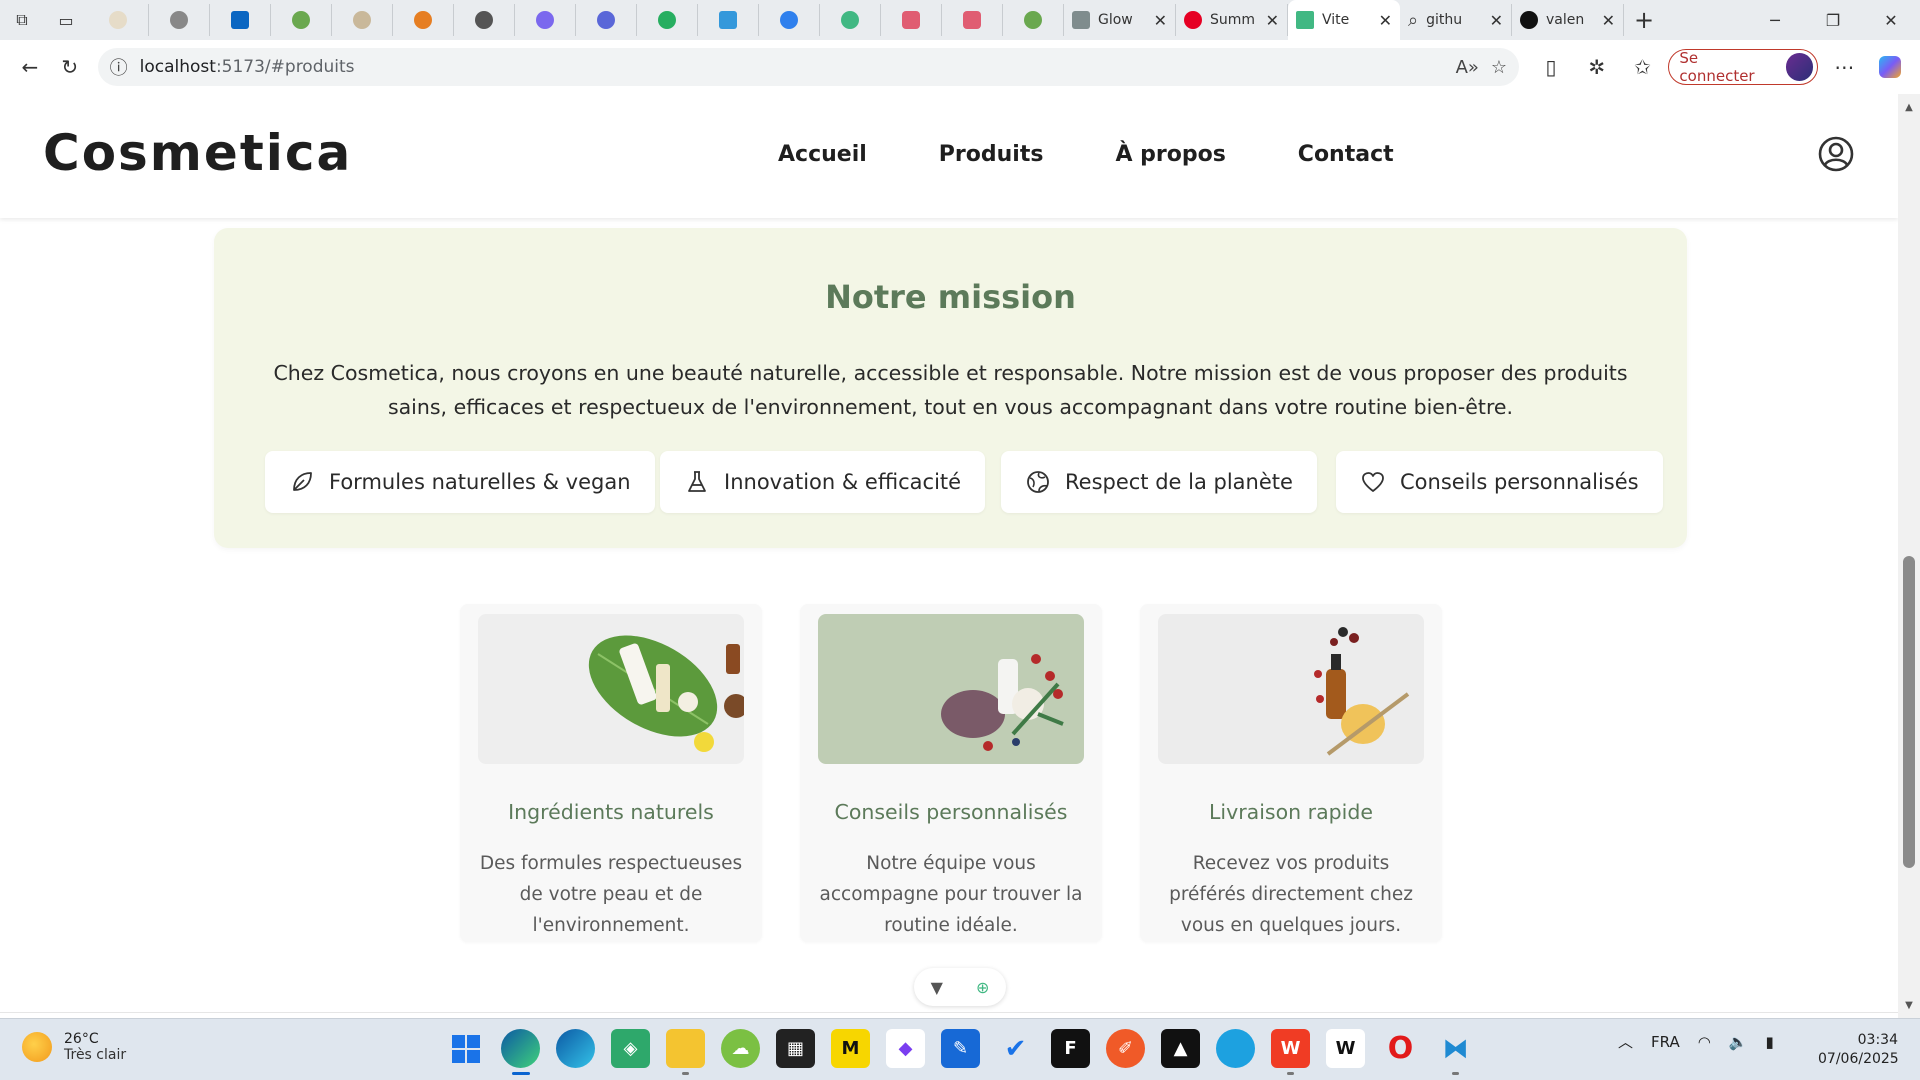  What do you see at coordinates (740, 1048) in the screenshot?
I see `cloud-app-icon: ☁` at bounding box center [740, 1048].